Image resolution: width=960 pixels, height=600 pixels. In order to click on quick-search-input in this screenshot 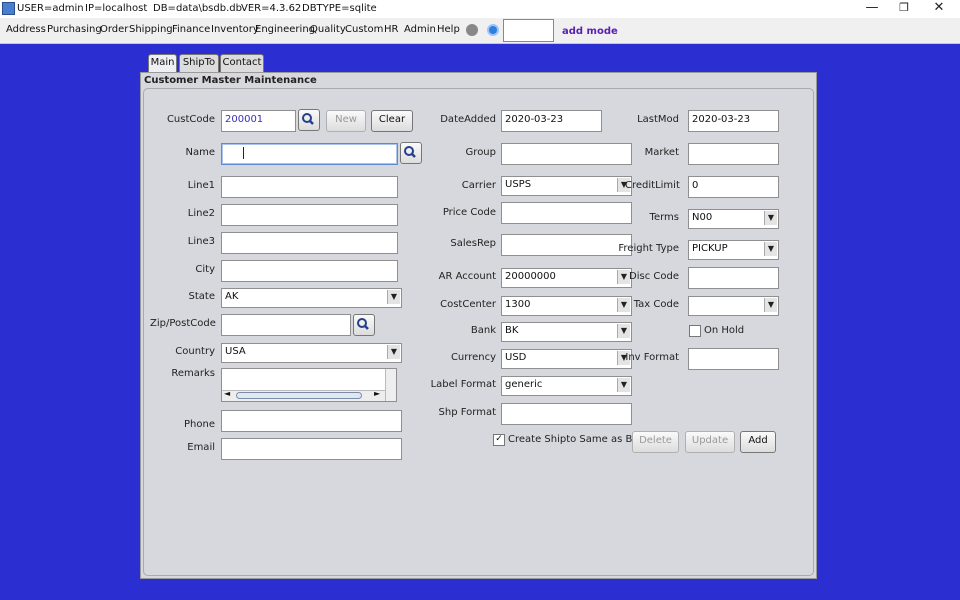, I will do `click(528, 30)`.